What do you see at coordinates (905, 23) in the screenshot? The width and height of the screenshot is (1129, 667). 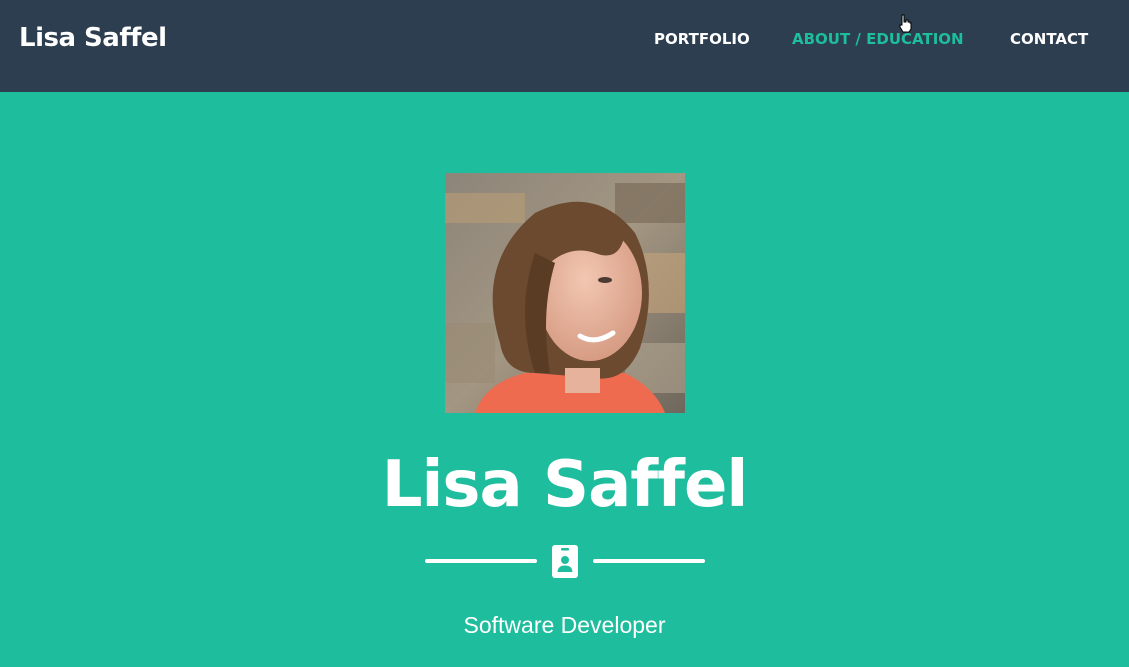 I see `hand-cursor-icon` at bounding box center [905, 23].